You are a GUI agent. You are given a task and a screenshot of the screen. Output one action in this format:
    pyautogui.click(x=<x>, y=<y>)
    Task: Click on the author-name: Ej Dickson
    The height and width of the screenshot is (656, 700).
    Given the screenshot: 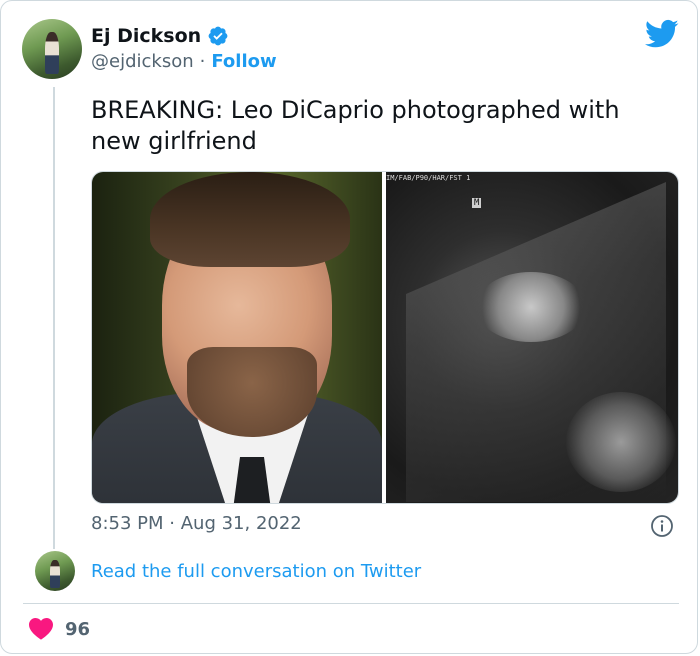 What is the action you would take?
    pyautogui.click(x=146, y=36)
    